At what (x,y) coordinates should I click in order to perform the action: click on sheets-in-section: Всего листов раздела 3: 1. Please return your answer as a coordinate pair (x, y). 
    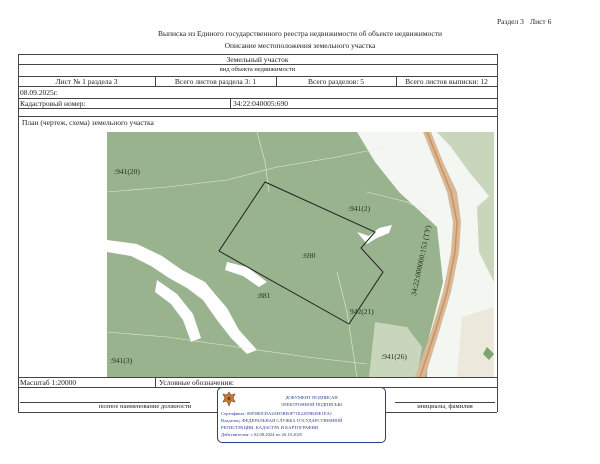
    Looking at the image, I should click on (215, 81).